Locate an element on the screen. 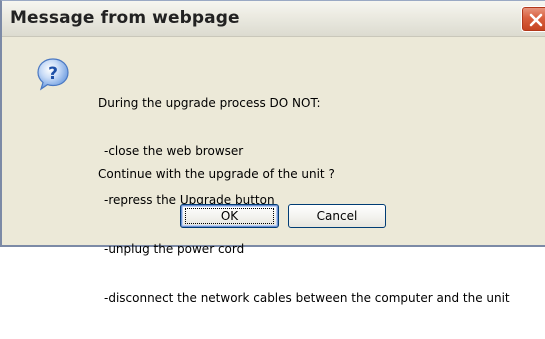 Image resolution: width=545 pixels, height=339 pixels. cancel-button: Cancel is located at coordinates (337, 216).